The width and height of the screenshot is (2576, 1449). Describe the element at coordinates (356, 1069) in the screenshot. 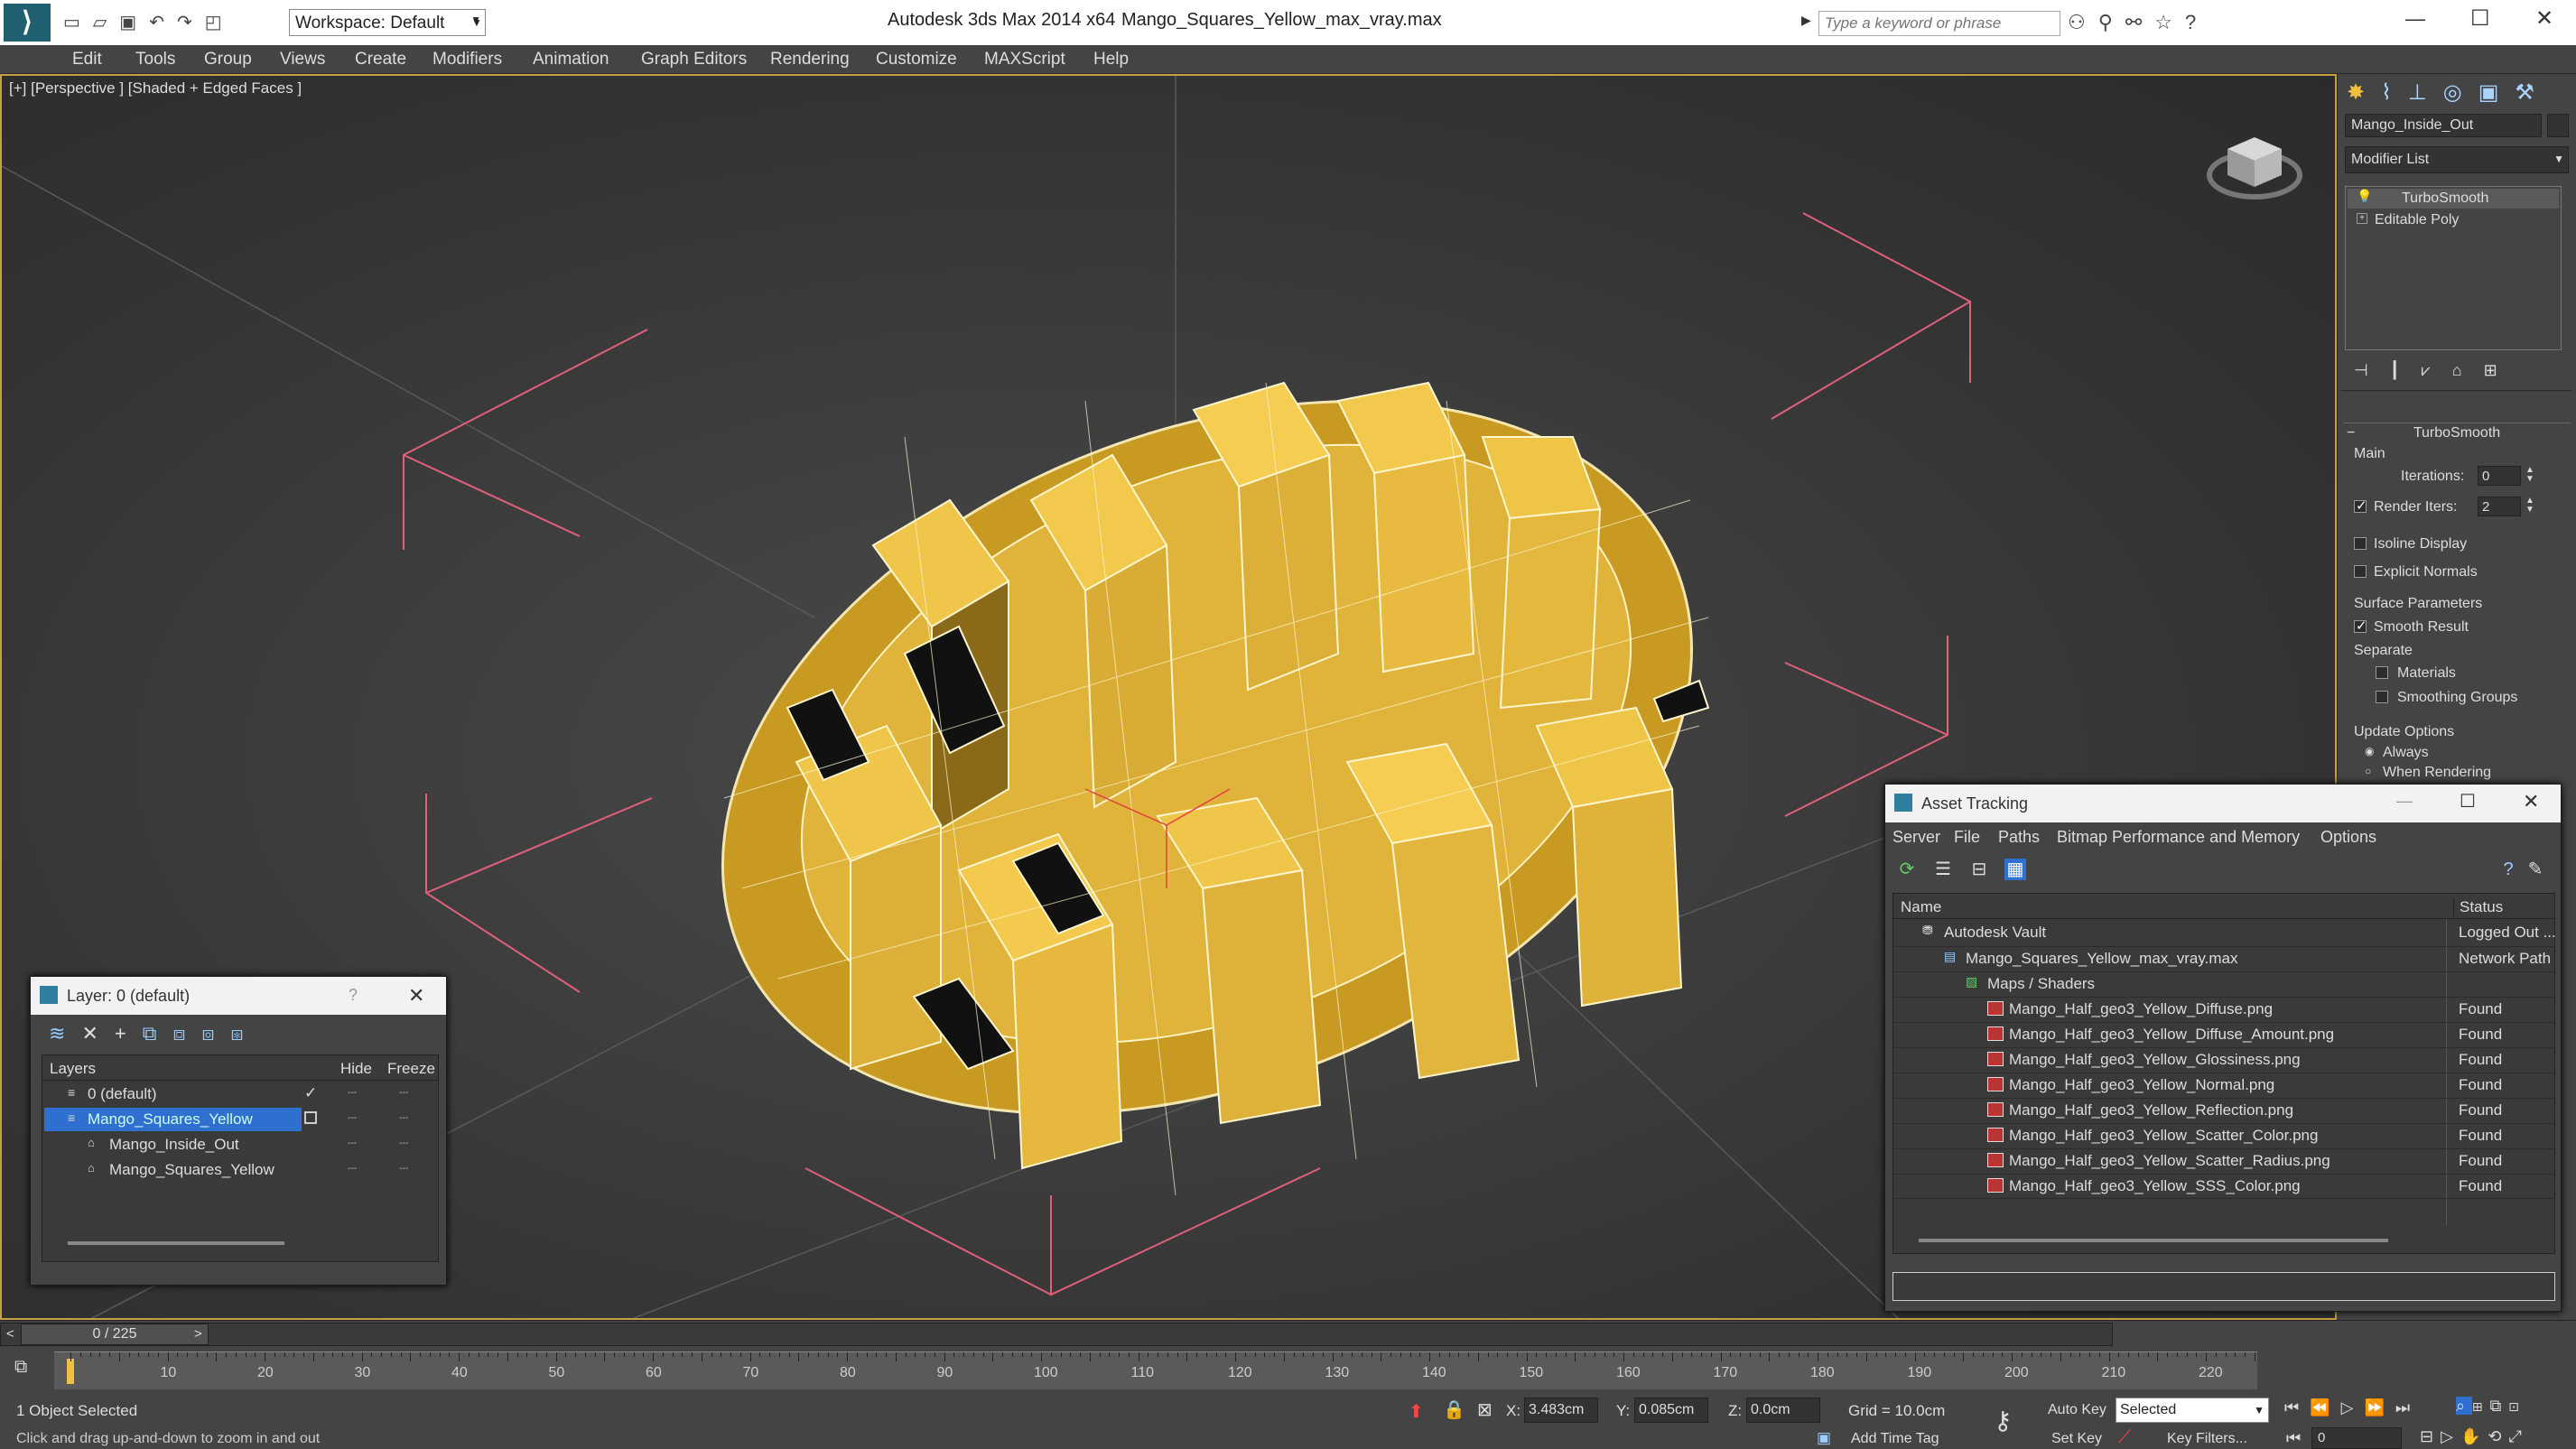

I see `hide-column-header: Hide` at that location.